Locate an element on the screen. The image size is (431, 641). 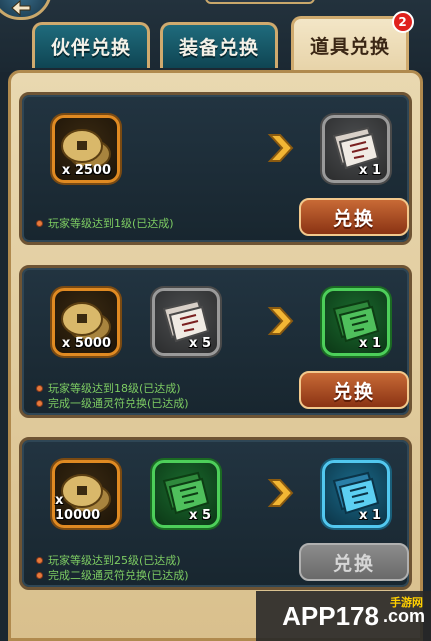
back-arrow-icon is located at coordinates (21, 8).